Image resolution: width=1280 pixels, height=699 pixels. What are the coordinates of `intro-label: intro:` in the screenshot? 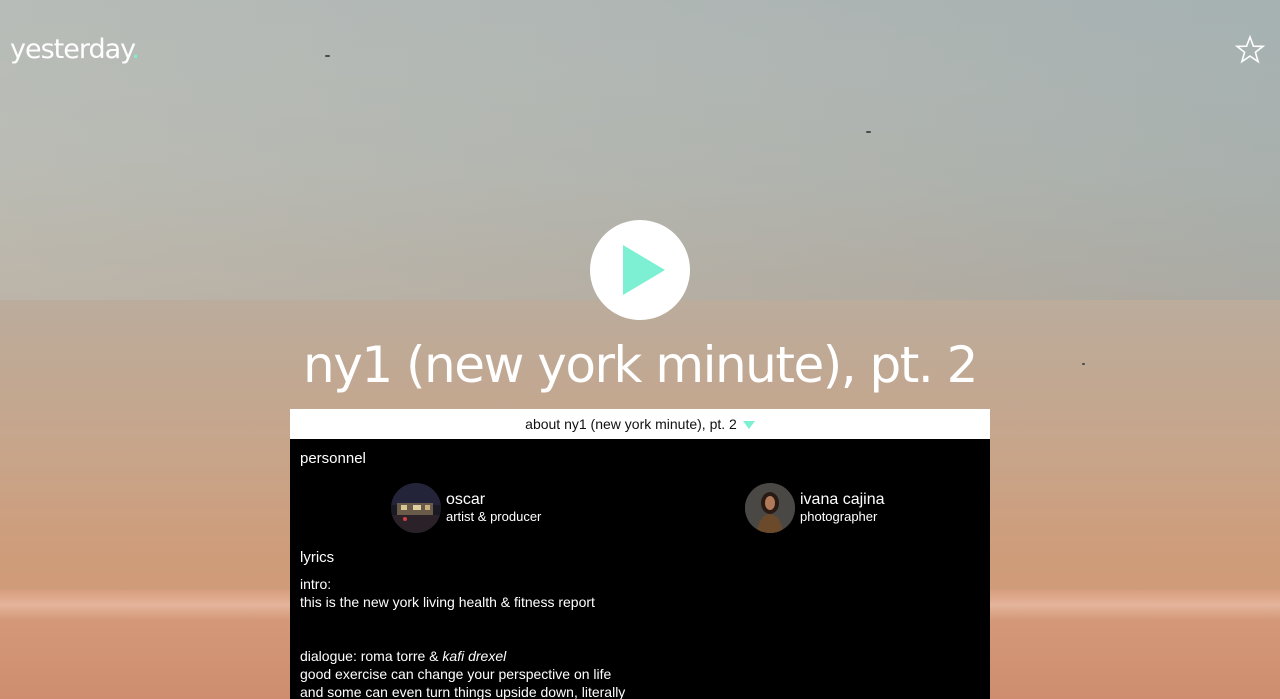 It's located at (316, 584).